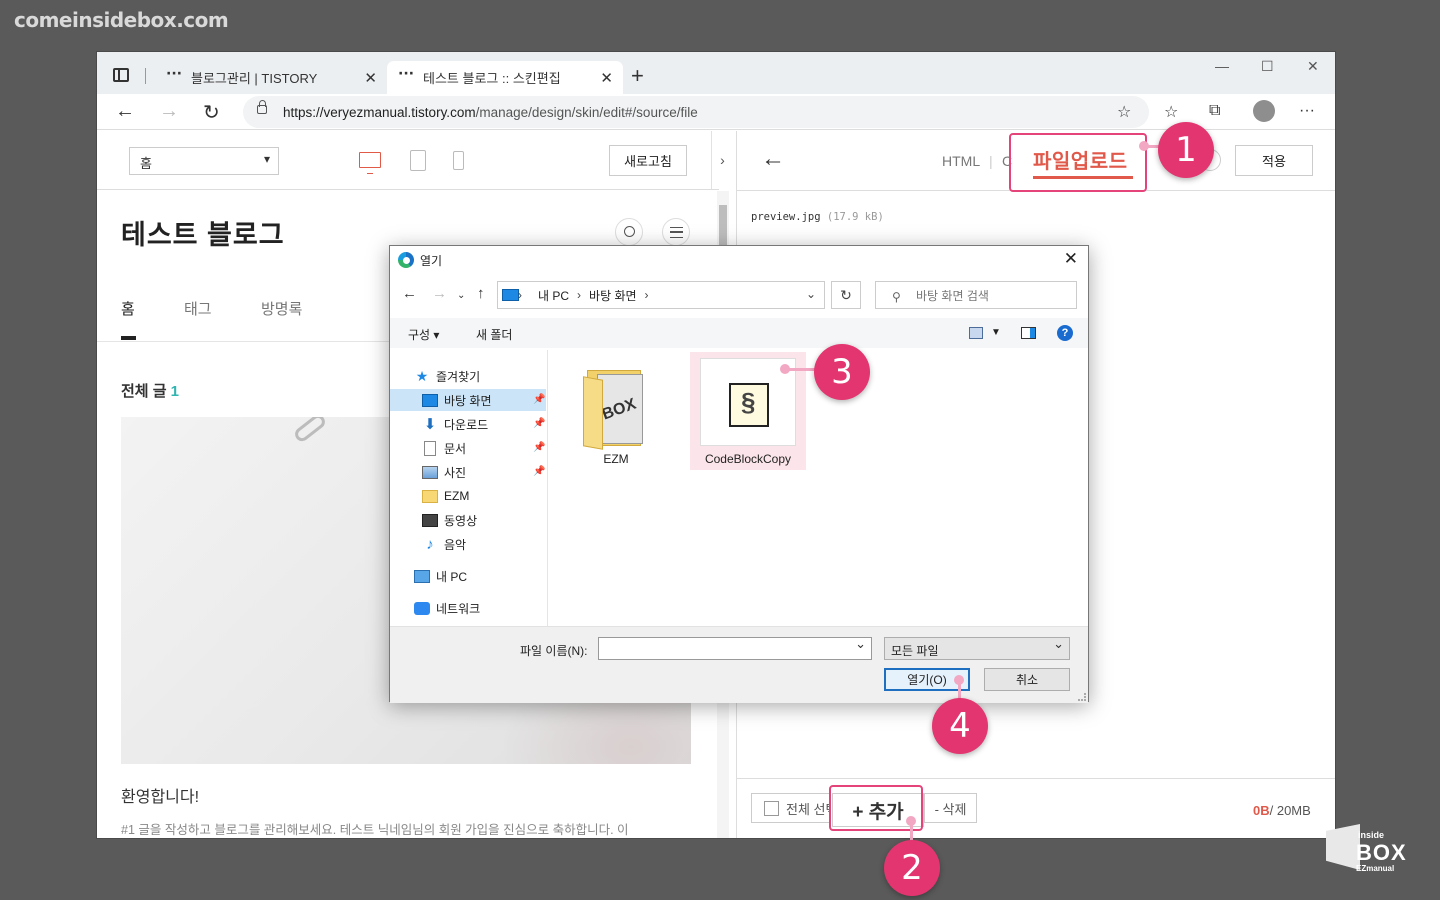  Describe the element at coordinates (121, 75) in the screenshot. I see `tab-actions-icon` at that location.